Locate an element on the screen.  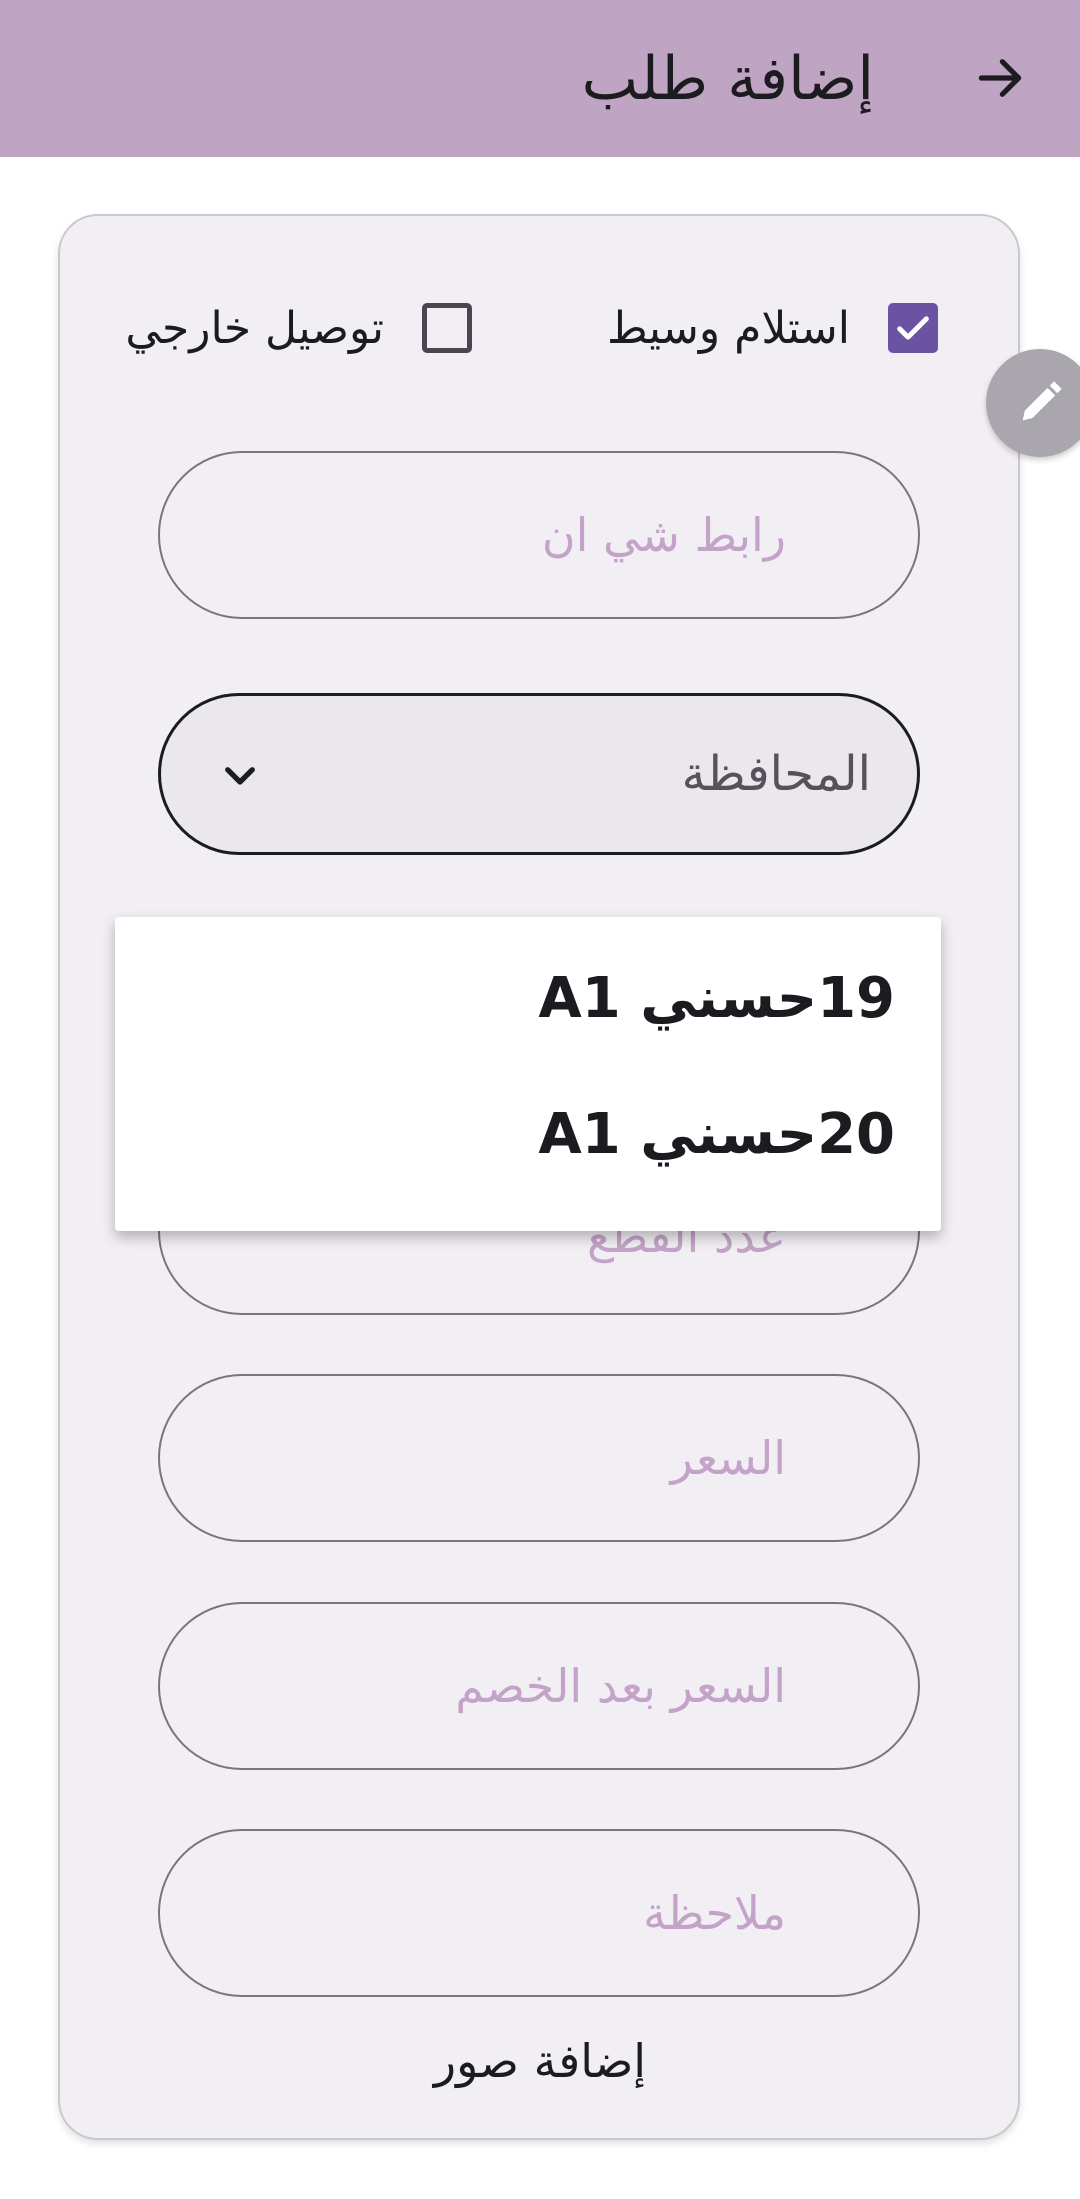
app-bar: إضافة طلب is located at coordinates (540, 78).